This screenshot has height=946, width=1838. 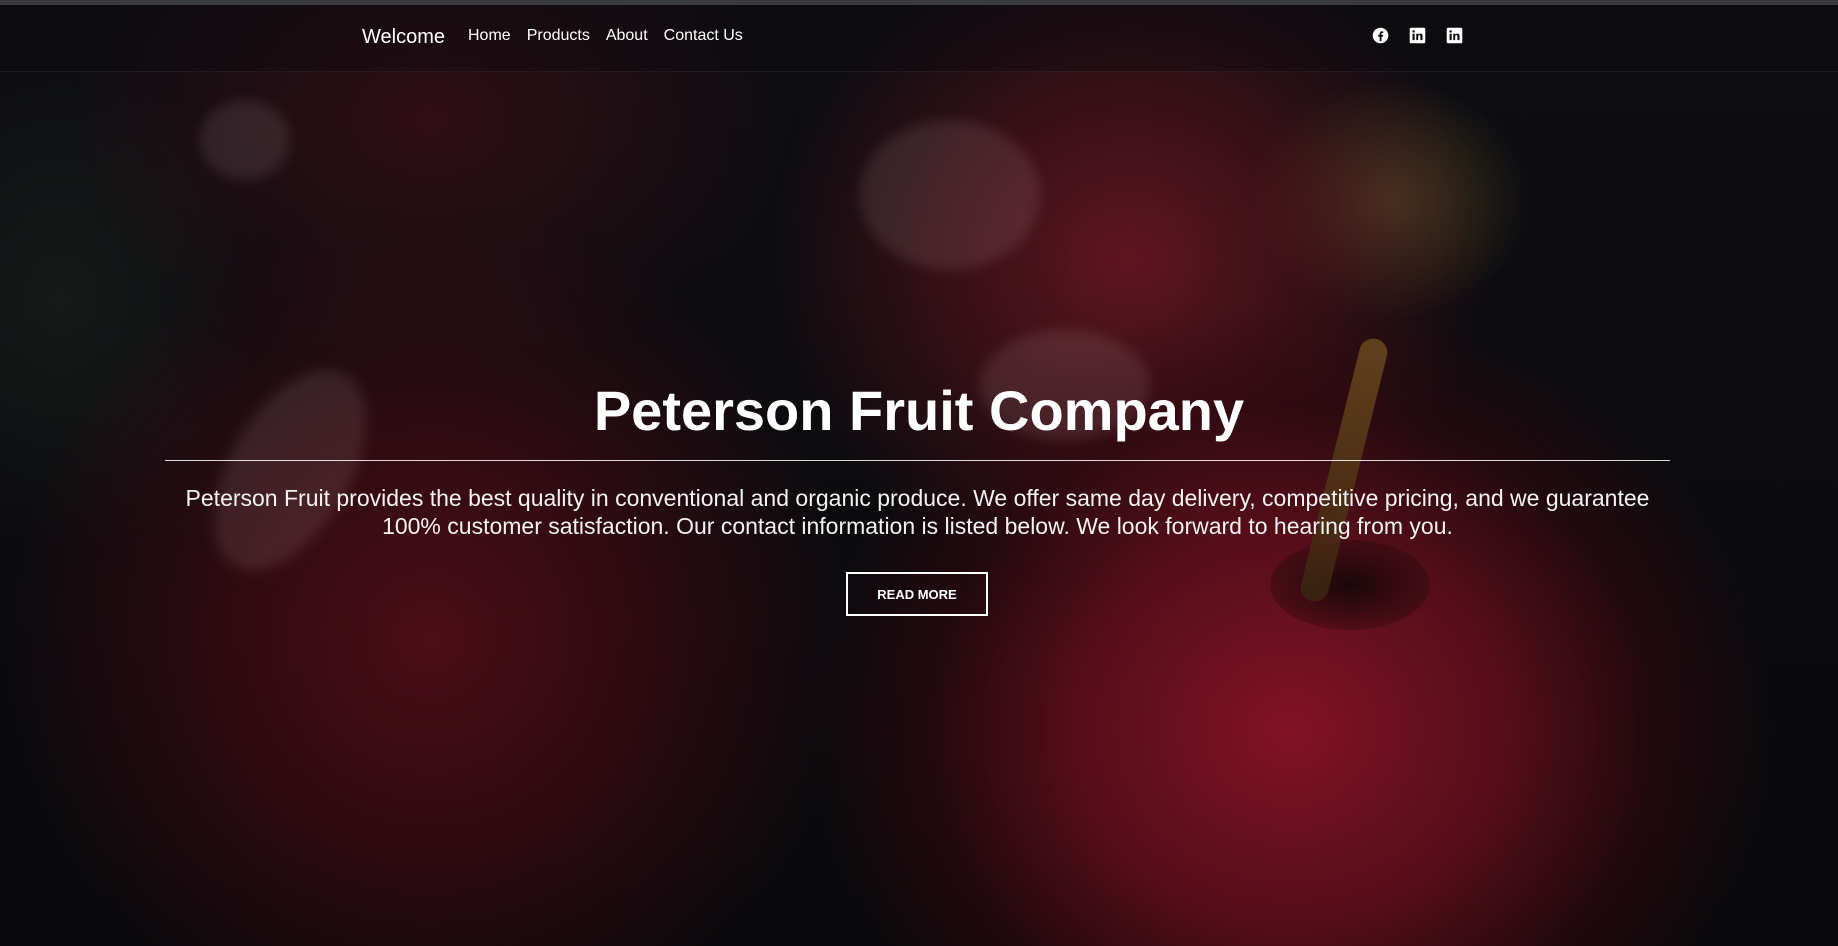 I want to click on social-links, so click(x=1417, y=35).